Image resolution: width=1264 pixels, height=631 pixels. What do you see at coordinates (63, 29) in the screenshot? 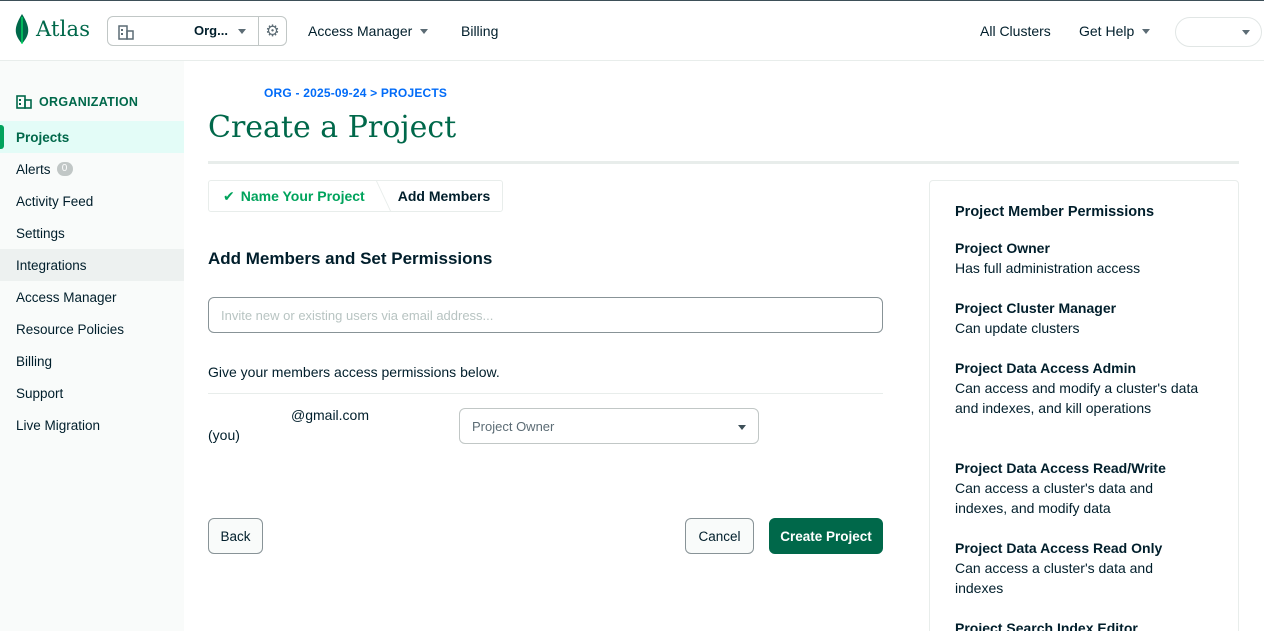
I see `logo-text: Atlas` at bounding box center [63, 29].